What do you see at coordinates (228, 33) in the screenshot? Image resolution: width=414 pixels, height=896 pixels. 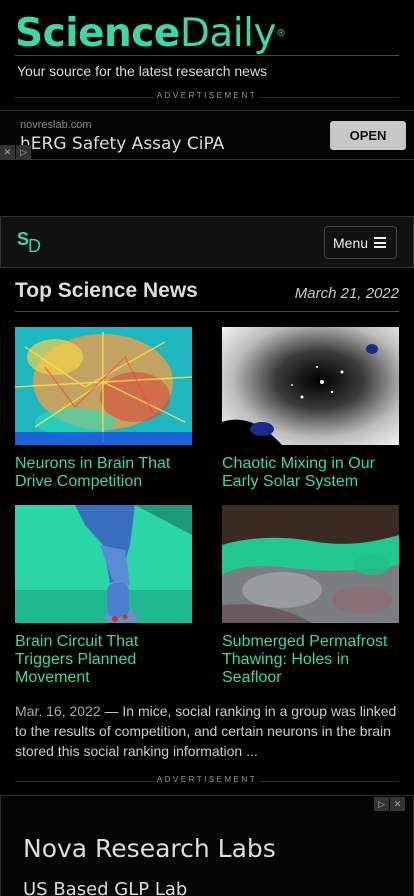 I see `logo-daily: Daily` at bounding box center [228, 33].